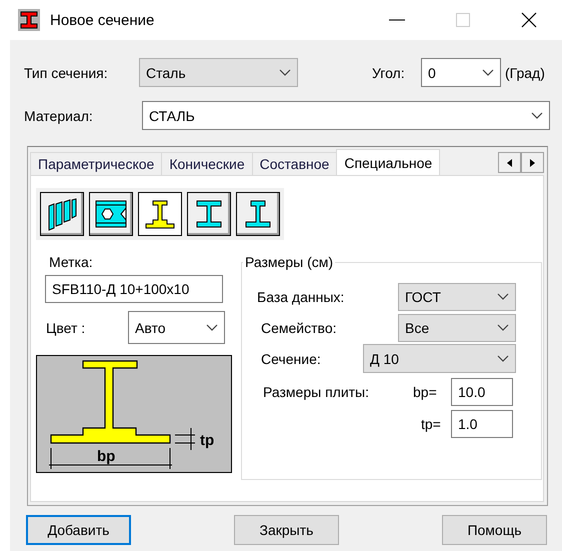 The width and height of the screenshot is (562, 551). What do you see at coordinates (66, 328) in the screenshot?
I see `color-label: Цвет :` at bounding box center [66, 328].